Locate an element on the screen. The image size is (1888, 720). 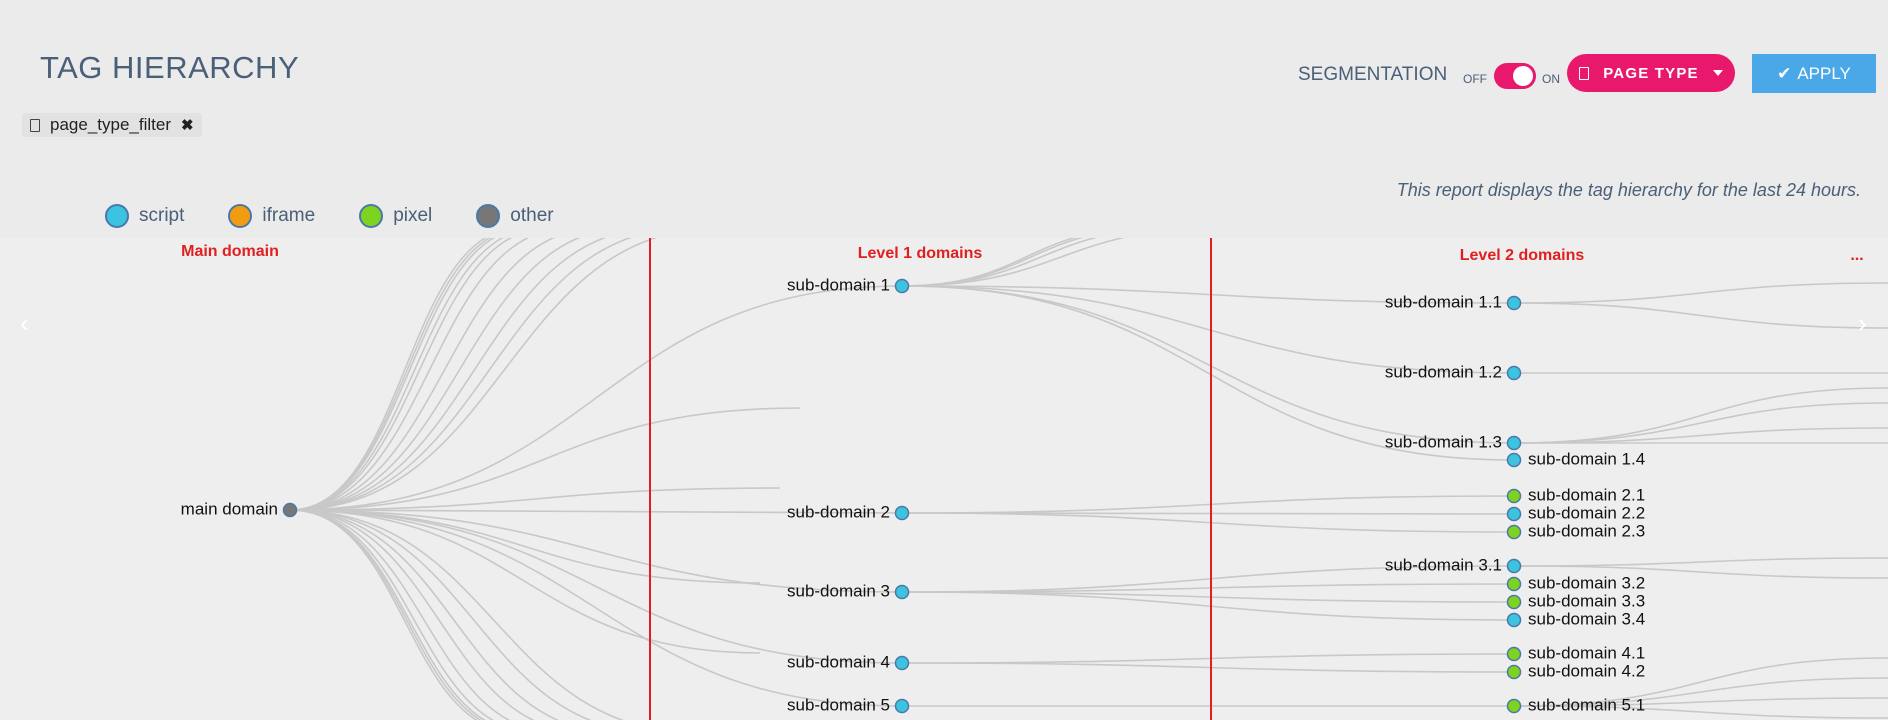
column-header-level1: Level 1 domains is located at coordinates (920, 253).